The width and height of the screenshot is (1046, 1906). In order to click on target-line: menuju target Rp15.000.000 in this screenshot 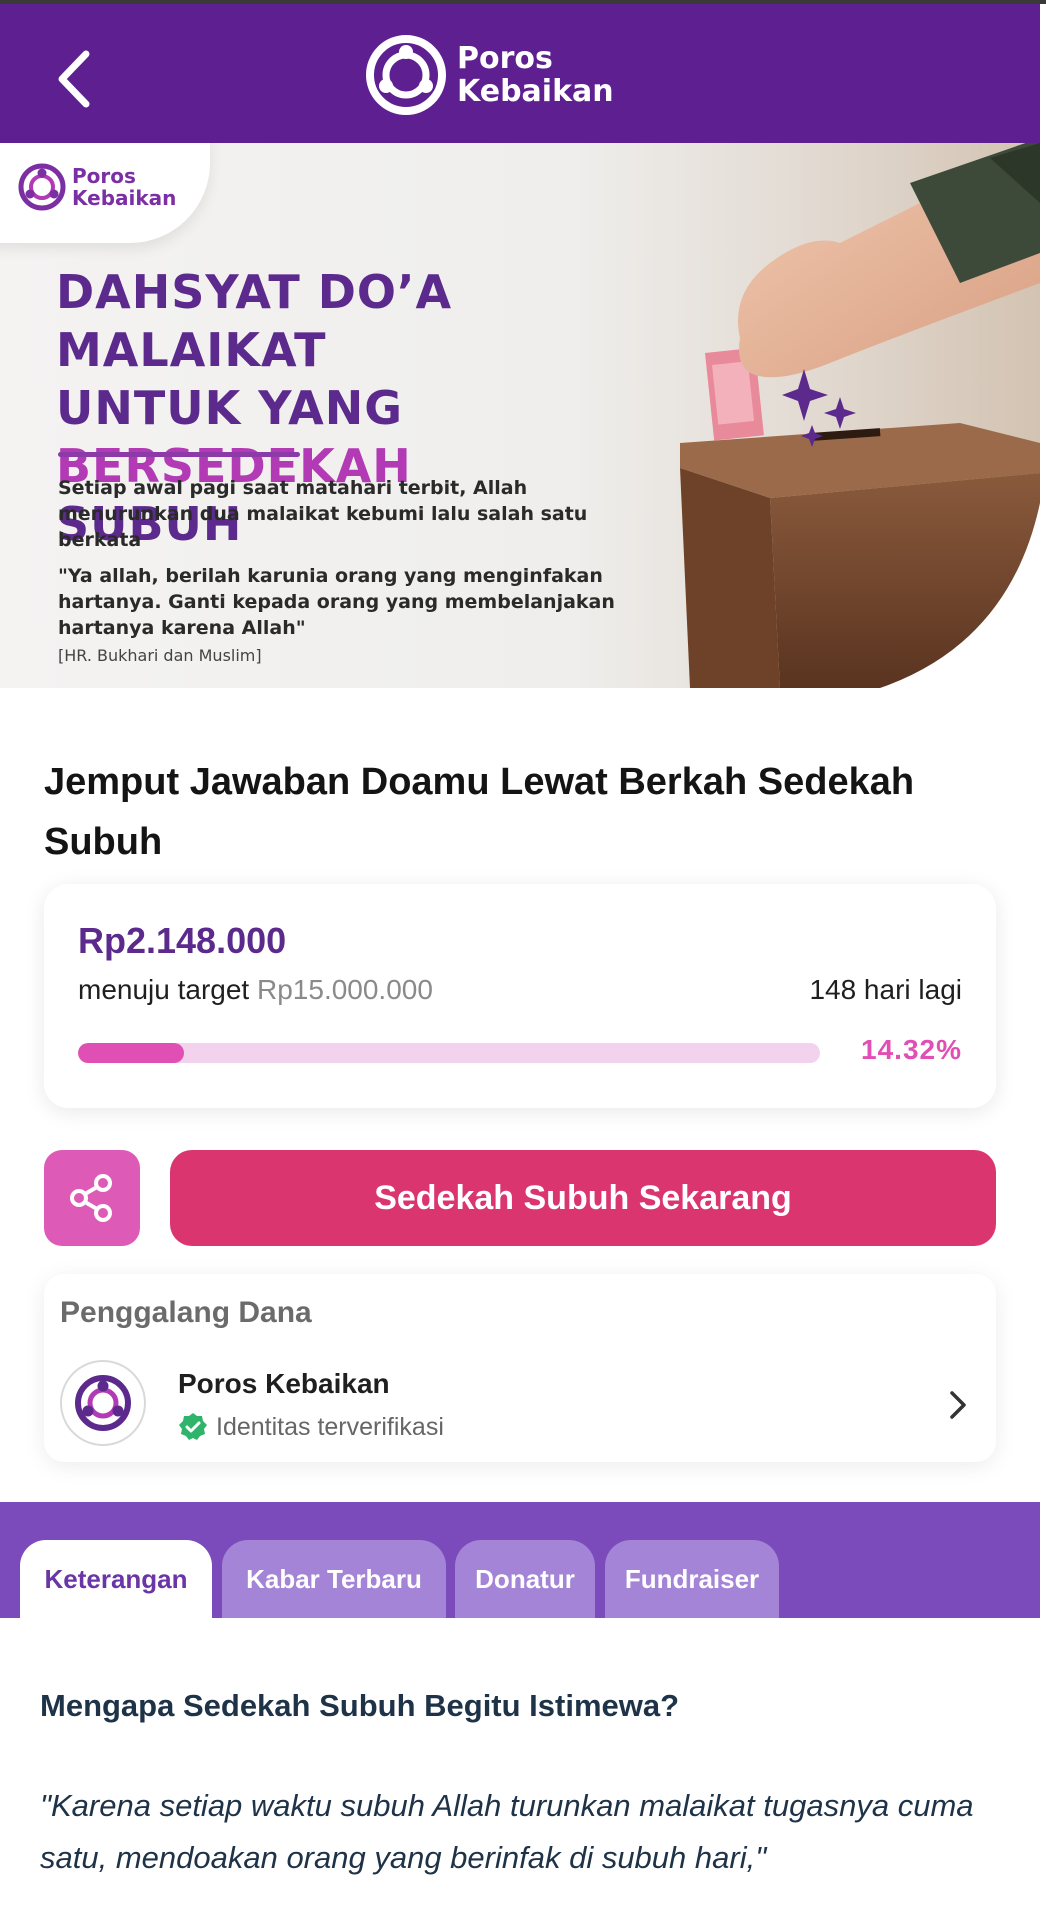, I will do `click(255, 990)`.